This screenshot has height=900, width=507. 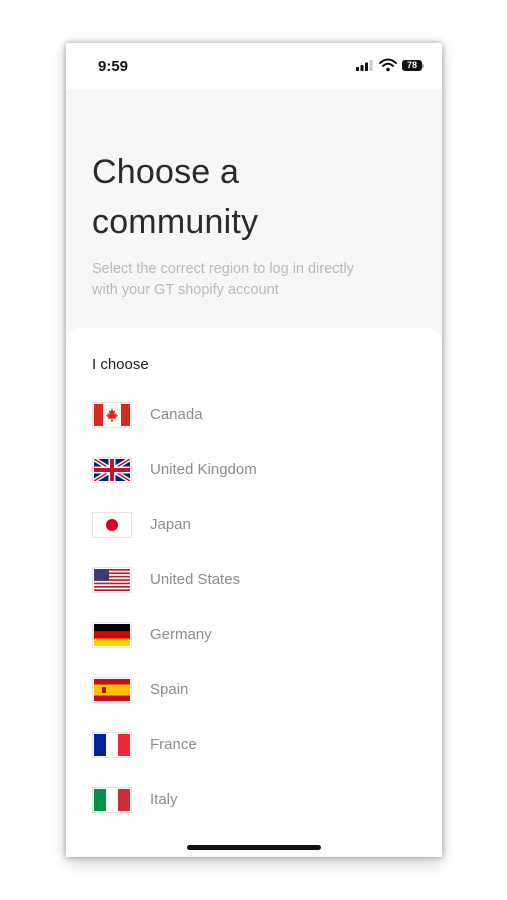 I want to click on country-name: Japan, so click(x=170, y=524).